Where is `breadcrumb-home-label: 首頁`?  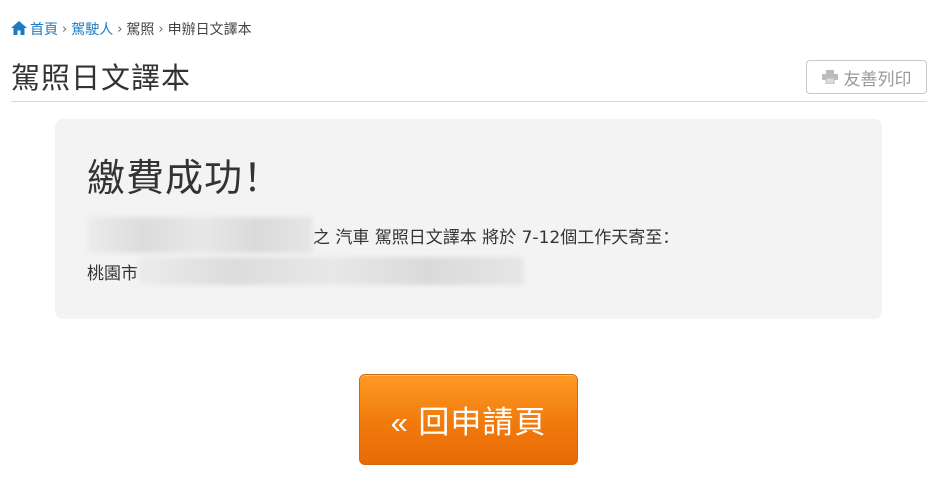
breadcrumb-home-label: 首頁 is located at coordinates (44, 30).